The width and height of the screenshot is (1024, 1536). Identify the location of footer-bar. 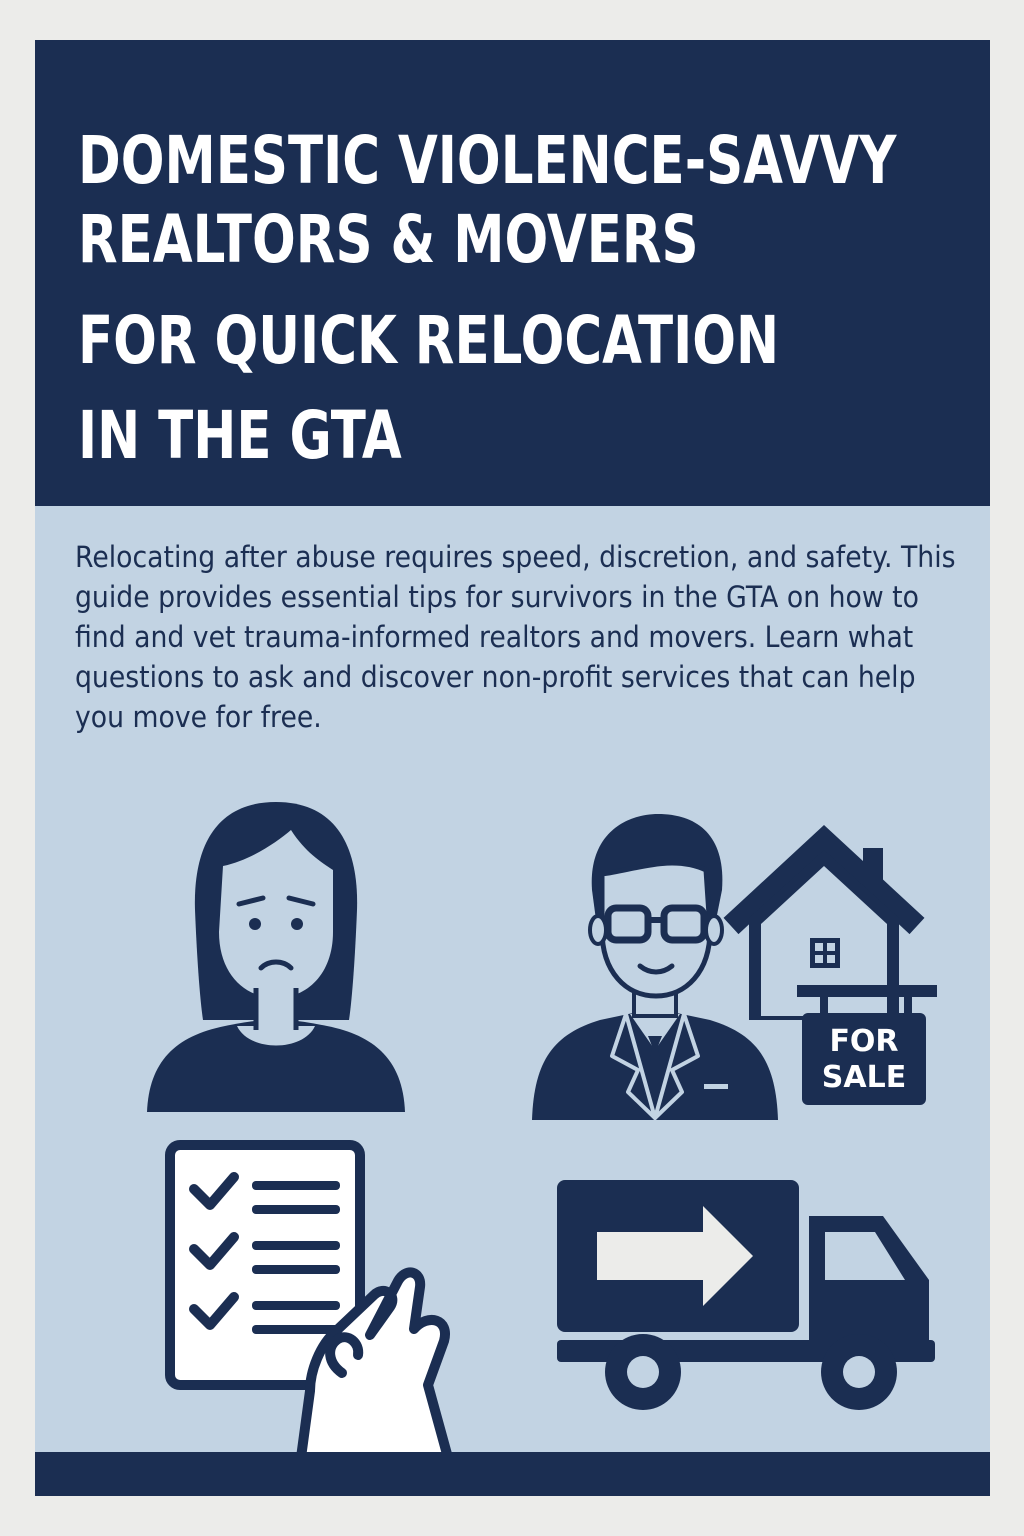
(512, 1474).